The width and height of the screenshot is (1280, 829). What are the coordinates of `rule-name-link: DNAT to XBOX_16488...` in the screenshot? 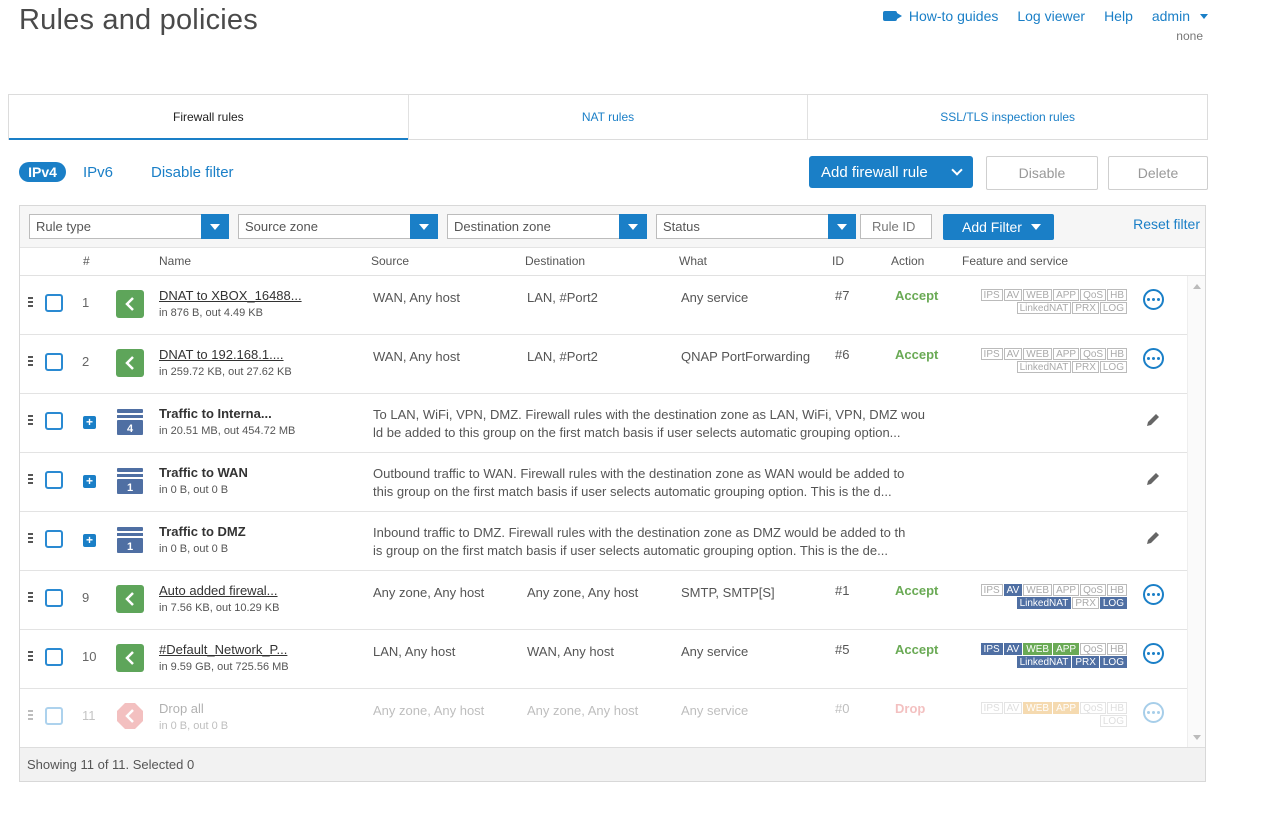 It's located at (230, 295).